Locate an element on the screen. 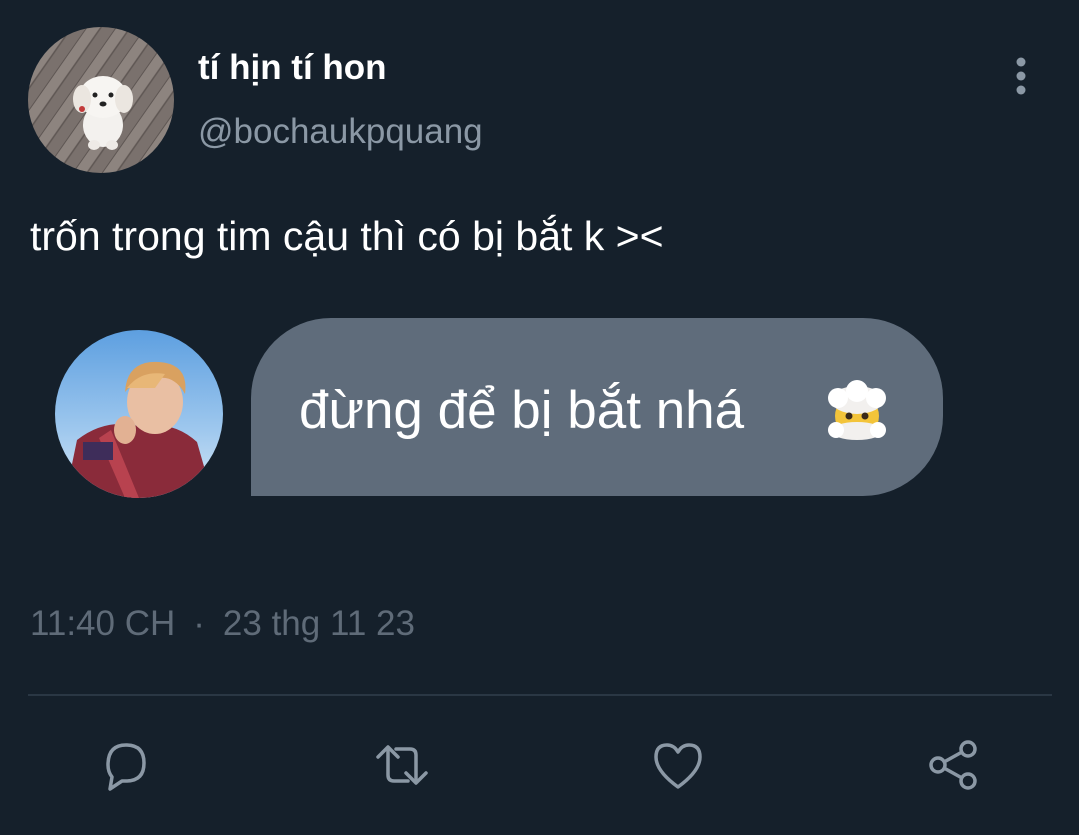 This screenshot has height=835, width=1079. tweet-date: 23 thg 11 23 is located at coordinates (318, 623).